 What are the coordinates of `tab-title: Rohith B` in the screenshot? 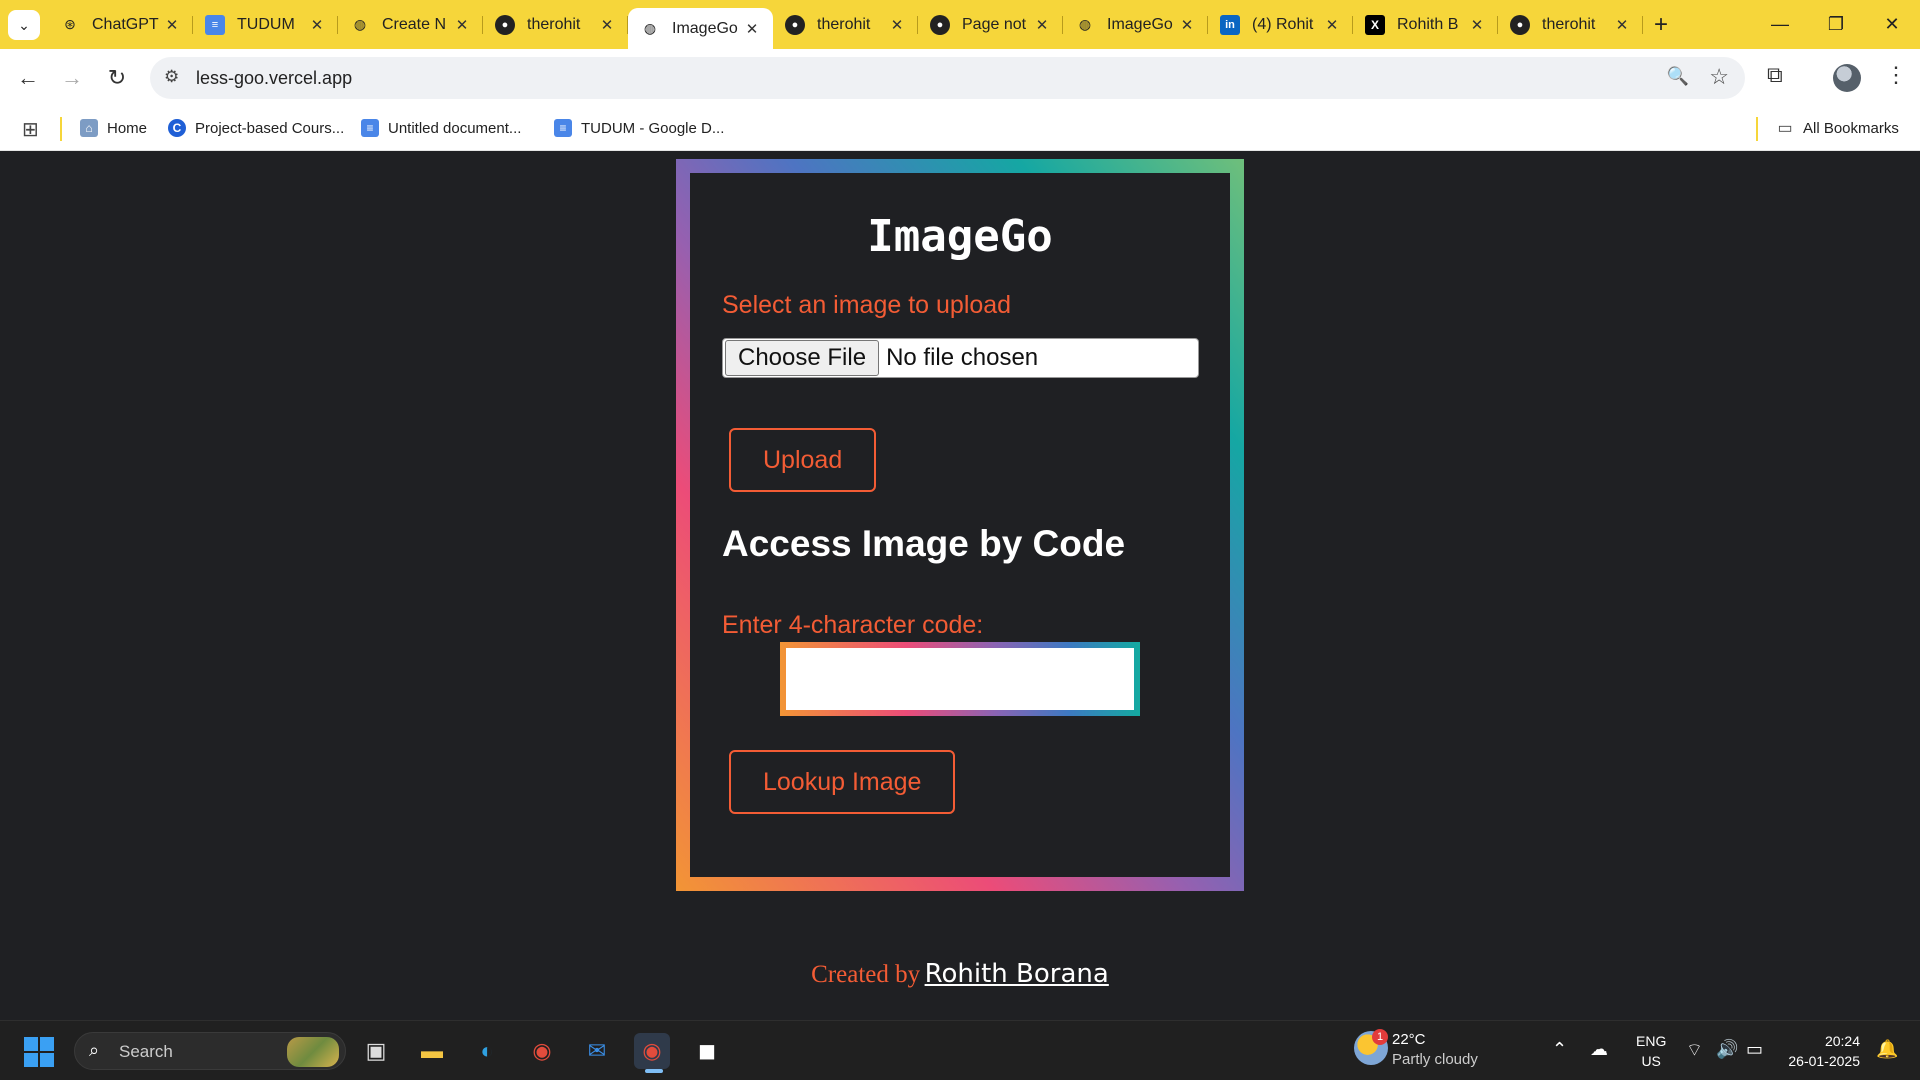 It's located at (1428, 24).